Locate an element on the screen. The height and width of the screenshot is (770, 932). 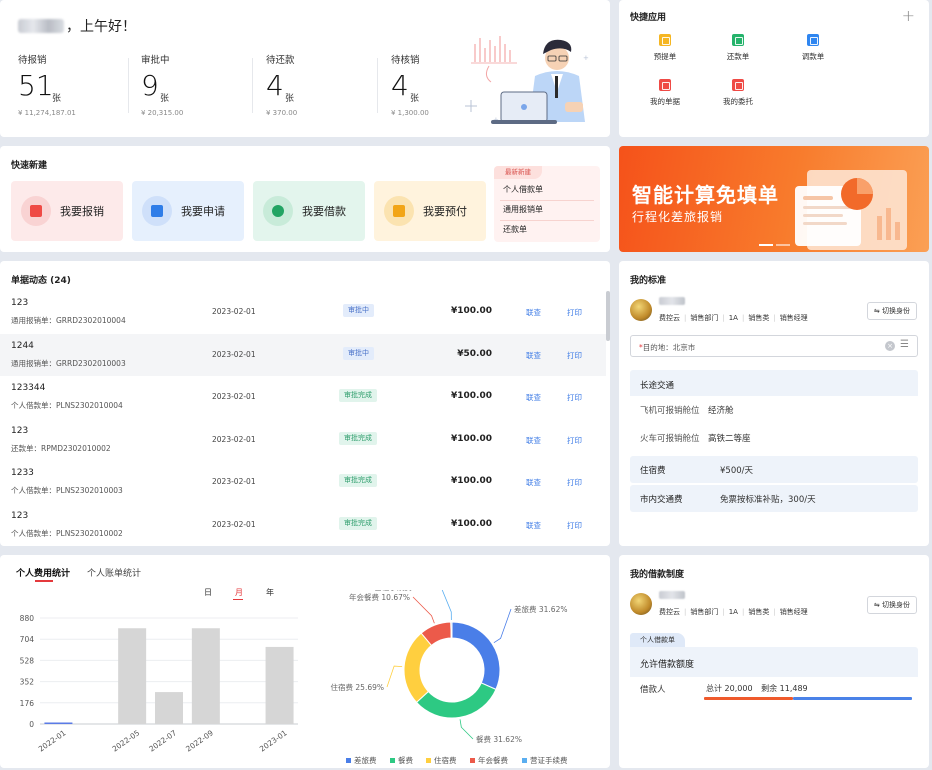
active-tab-indicator is located at coordinates (44, 581).